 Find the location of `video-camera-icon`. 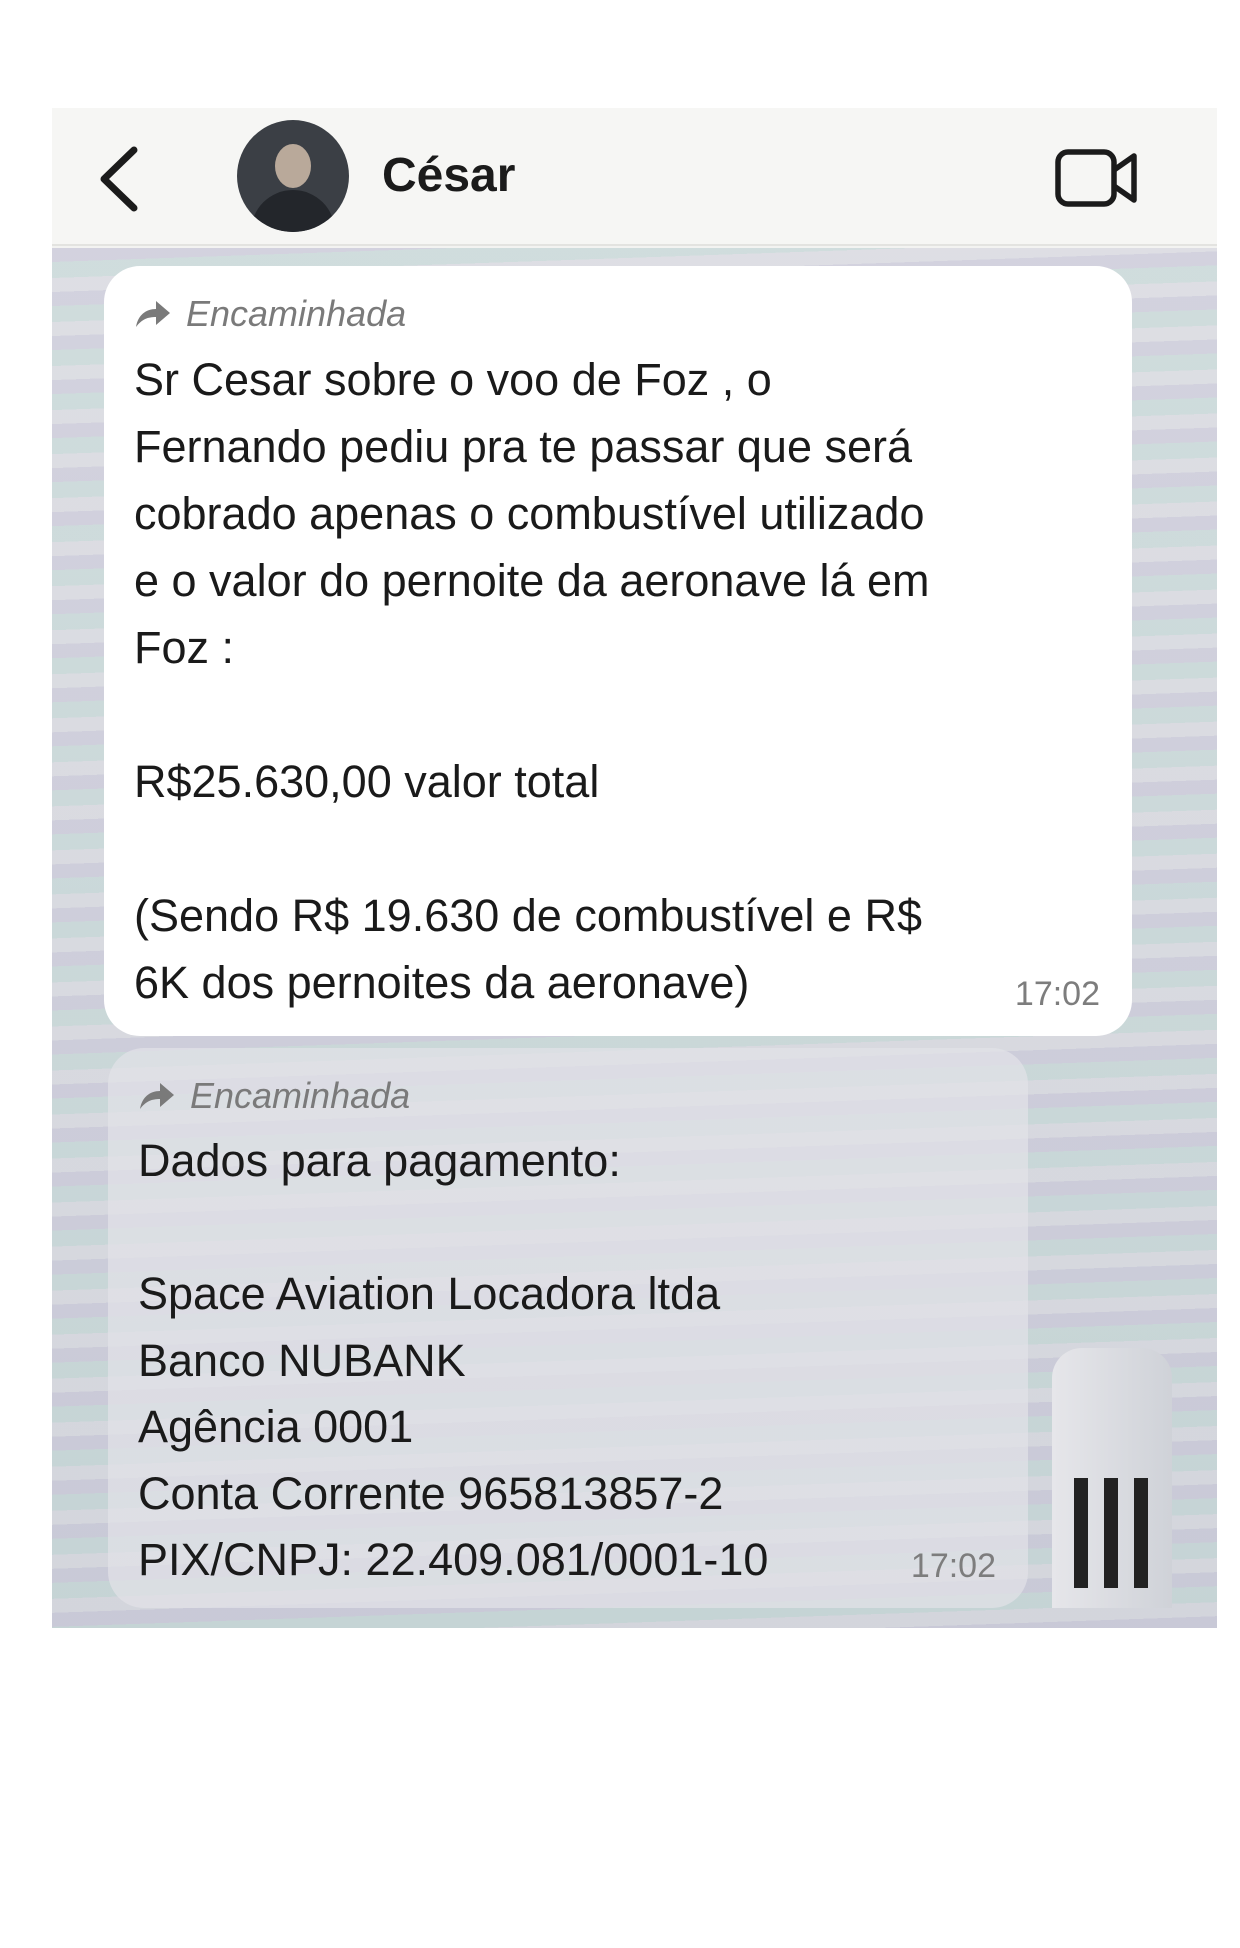

video-camera-icon is located at coordinates (1097, 178).